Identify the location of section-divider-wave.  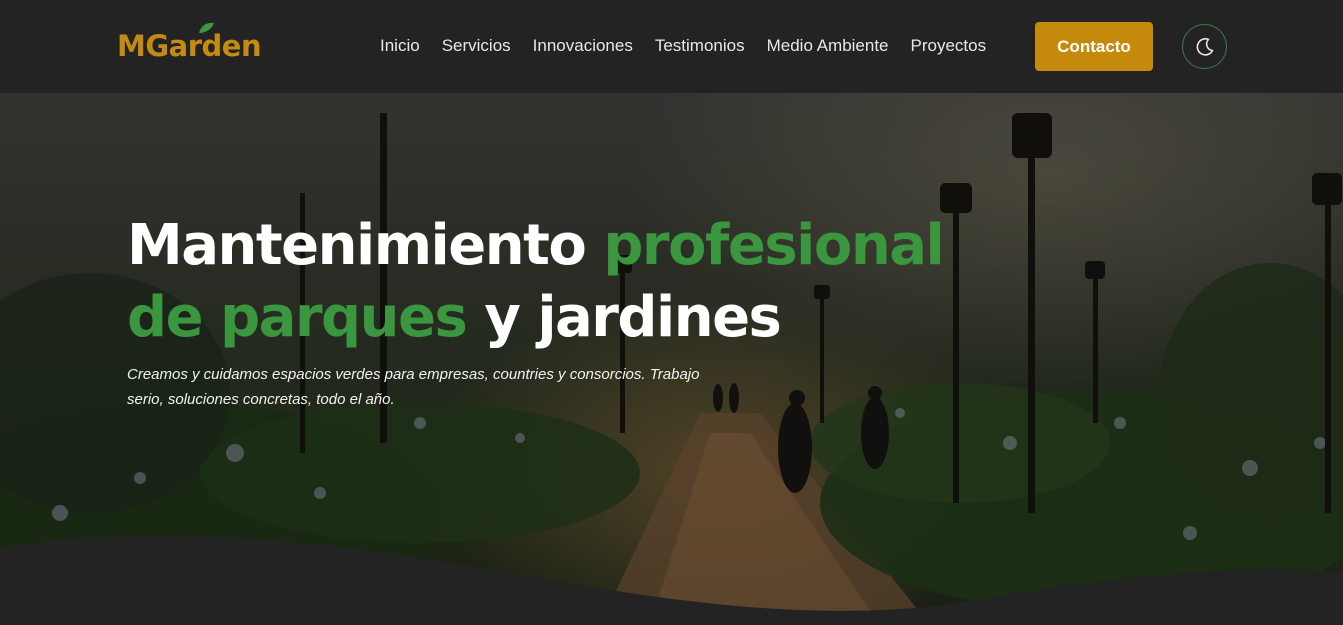
(671, 580).